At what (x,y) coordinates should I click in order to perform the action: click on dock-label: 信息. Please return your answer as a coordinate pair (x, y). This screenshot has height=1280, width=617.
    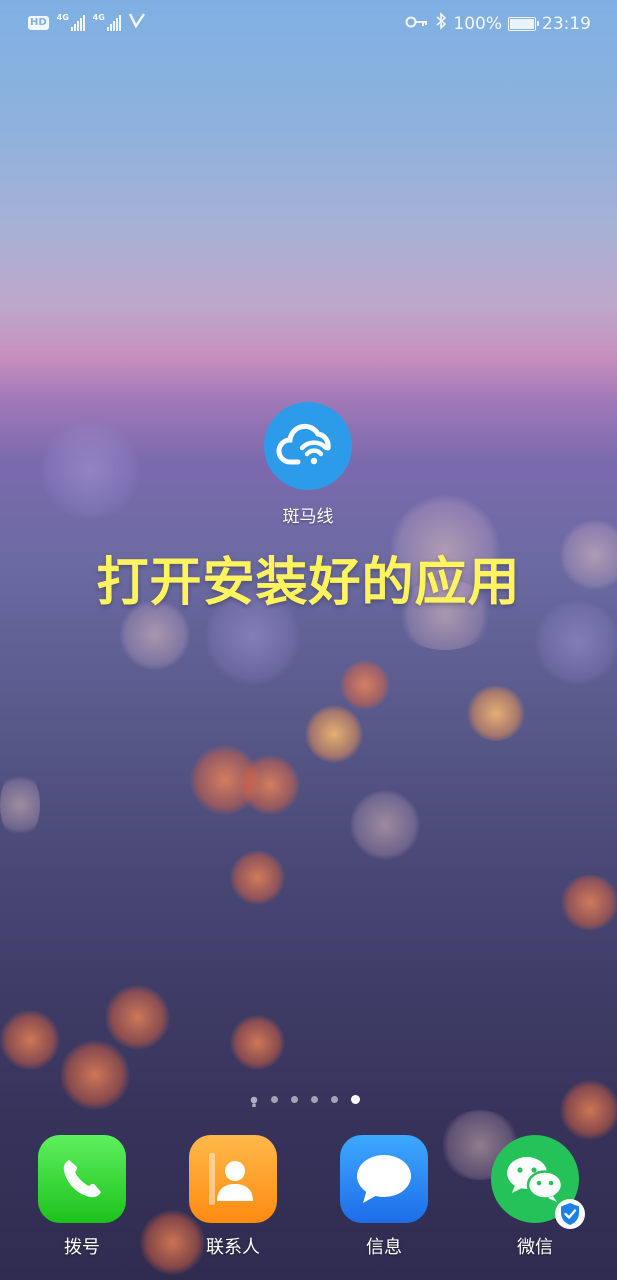
    Looking at the image, I should click on (384, 1247).